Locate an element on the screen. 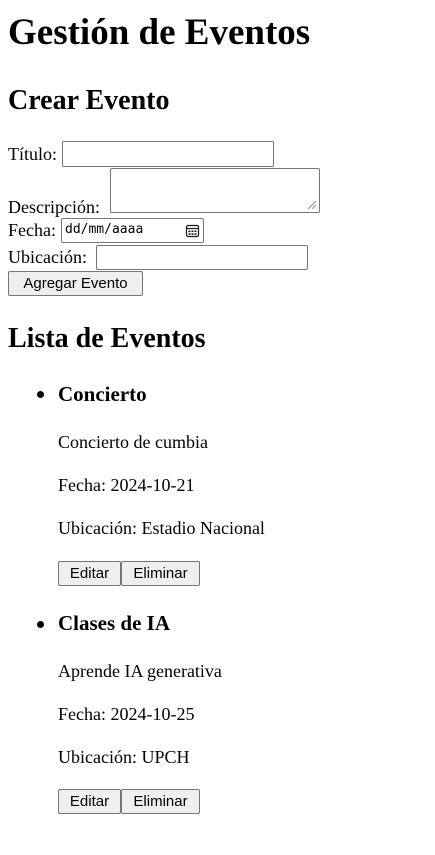 The width and height of the screenshot is (435, 855). event-description: Concierto de cumbia is located at coordinates (133, 442).